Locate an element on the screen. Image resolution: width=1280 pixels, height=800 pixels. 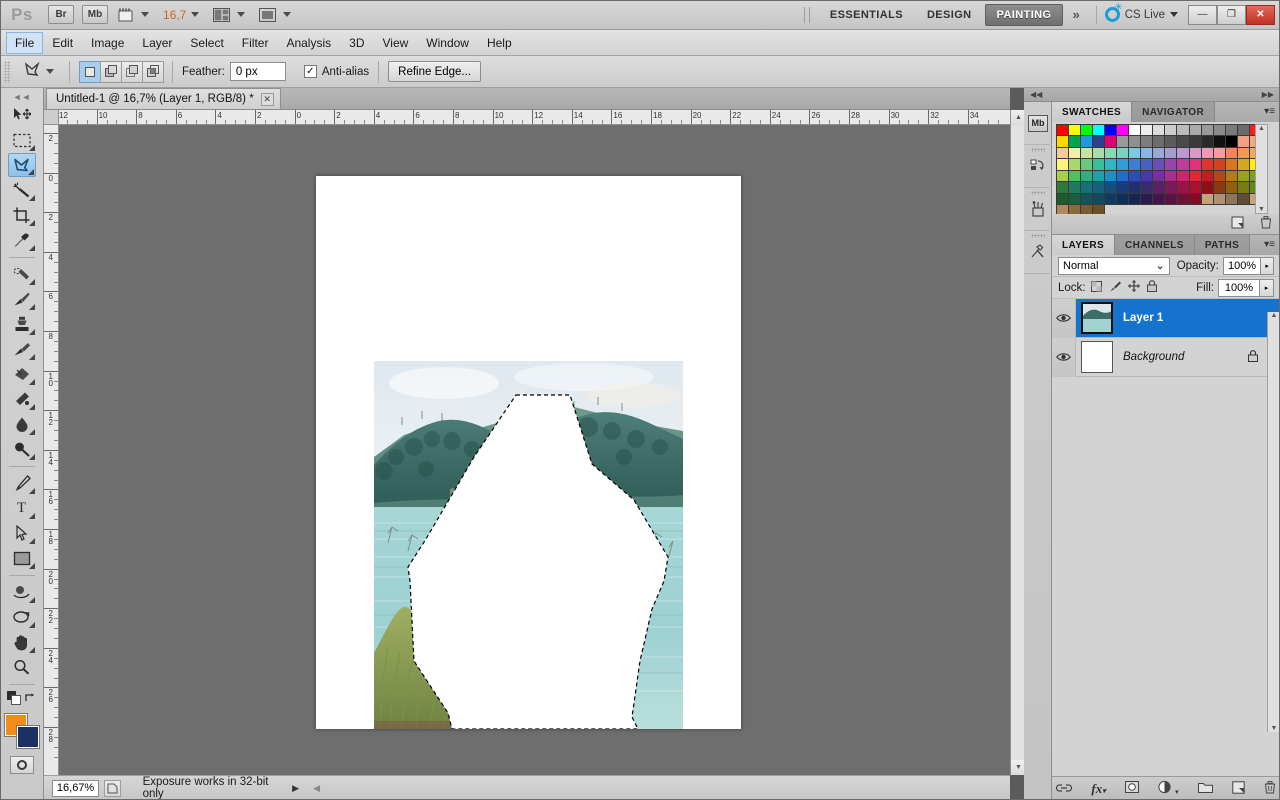
eyedropper-tool is located at coordinates (22, 240).